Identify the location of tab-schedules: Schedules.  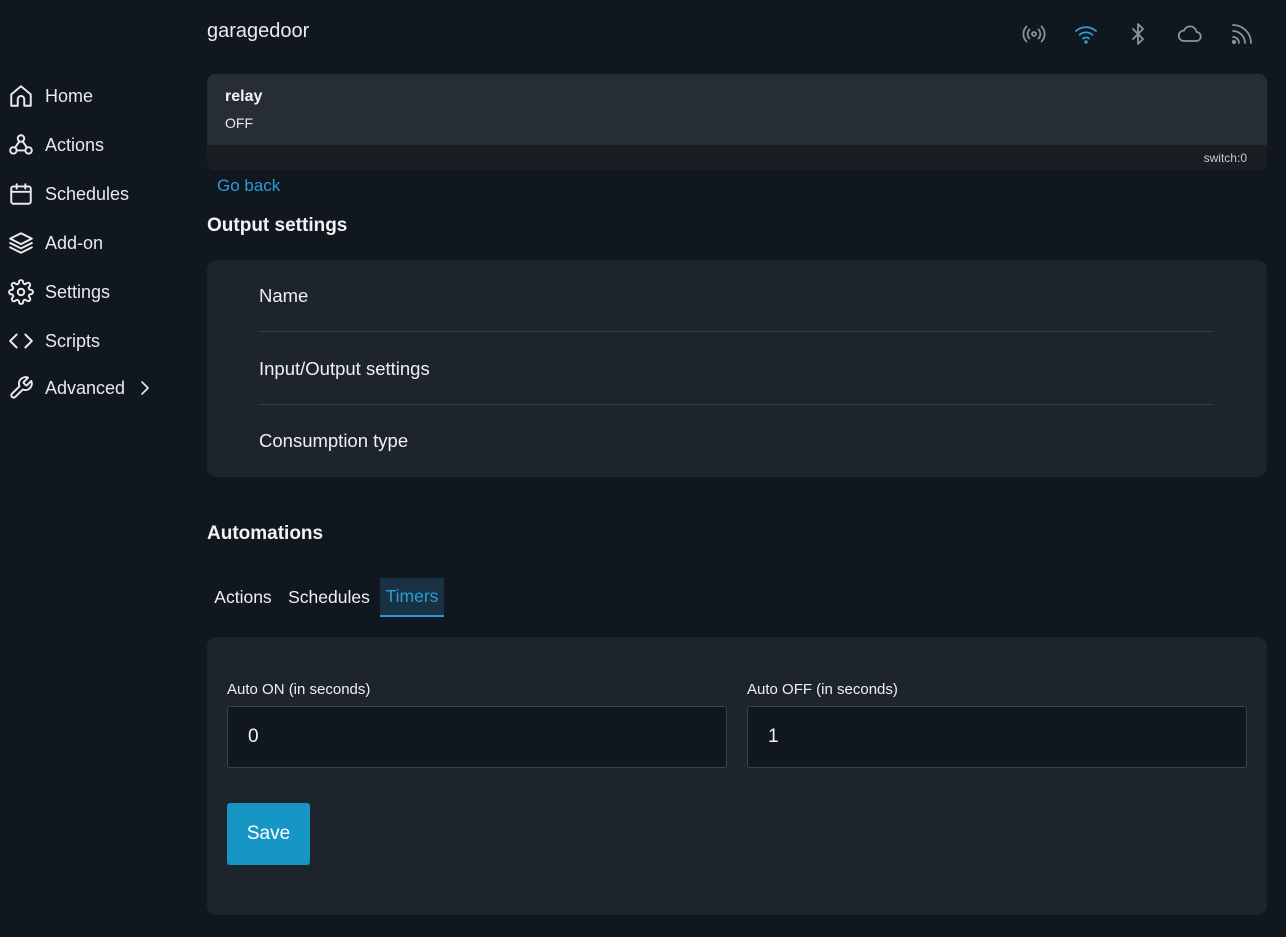
(329, 597).